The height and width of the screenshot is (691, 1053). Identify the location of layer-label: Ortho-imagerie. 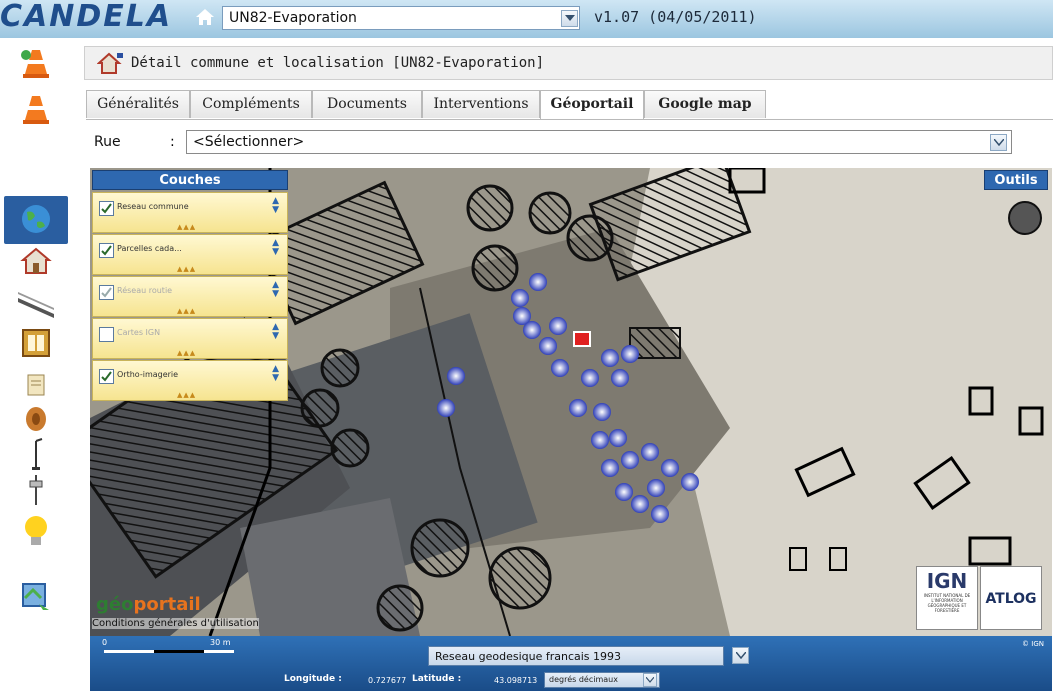
(148, 374).